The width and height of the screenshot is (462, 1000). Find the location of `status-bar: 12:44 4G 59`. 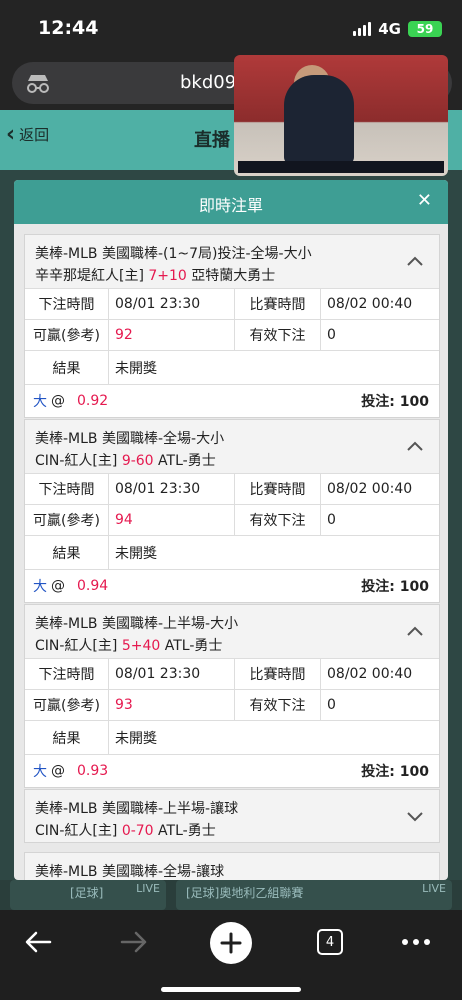

status-bar: 12:44 4G 59 is located at coordinates (231, 29).